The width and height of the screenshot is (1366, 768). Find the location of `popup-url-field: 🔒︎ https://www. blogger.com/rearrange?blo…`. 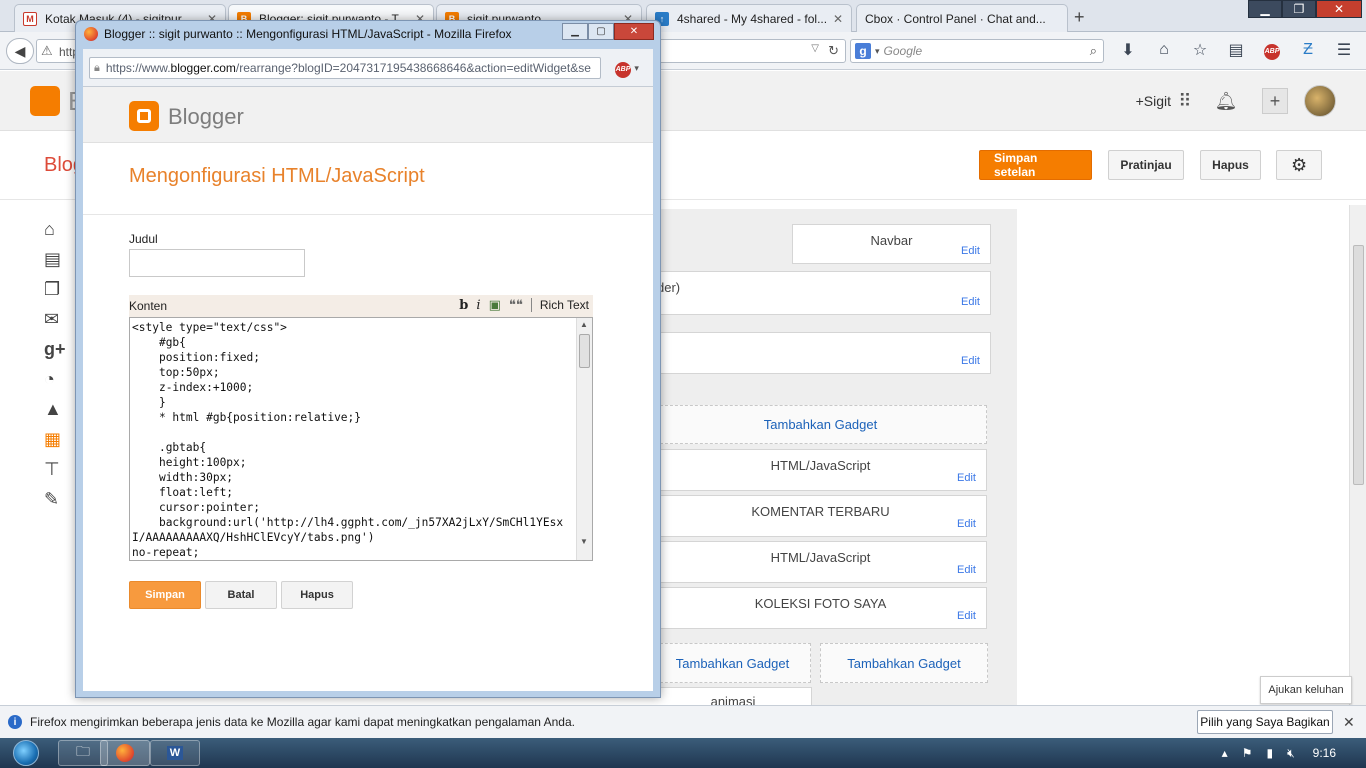

popup-url-field: 🔒︎ https://www. blogger.com/rearrange?blo… is located at coordinates (345, 68).